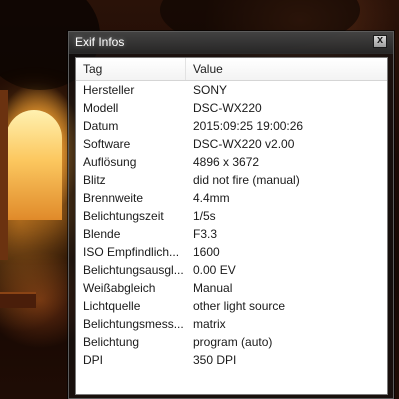  I want to click on table-row: Belichtungsmess... matrix, so click(231, 324).